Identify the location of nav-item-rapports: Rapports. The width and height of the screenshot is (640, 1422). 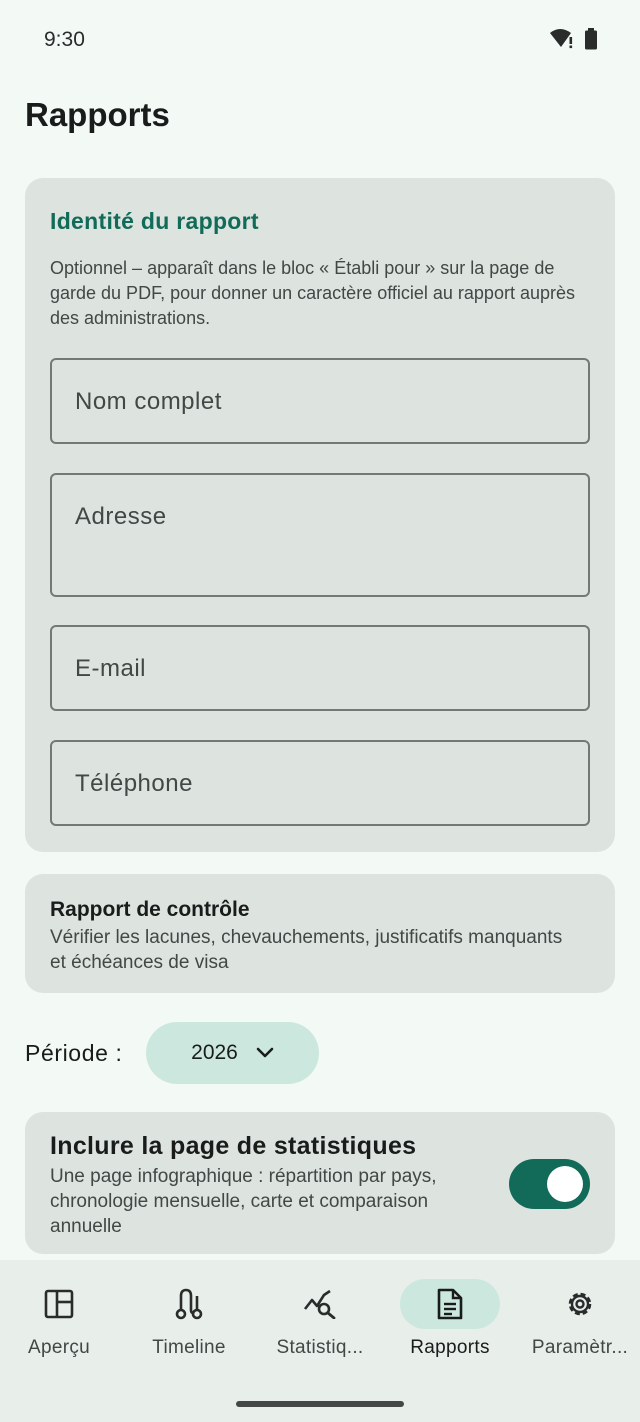
(450, 1315).